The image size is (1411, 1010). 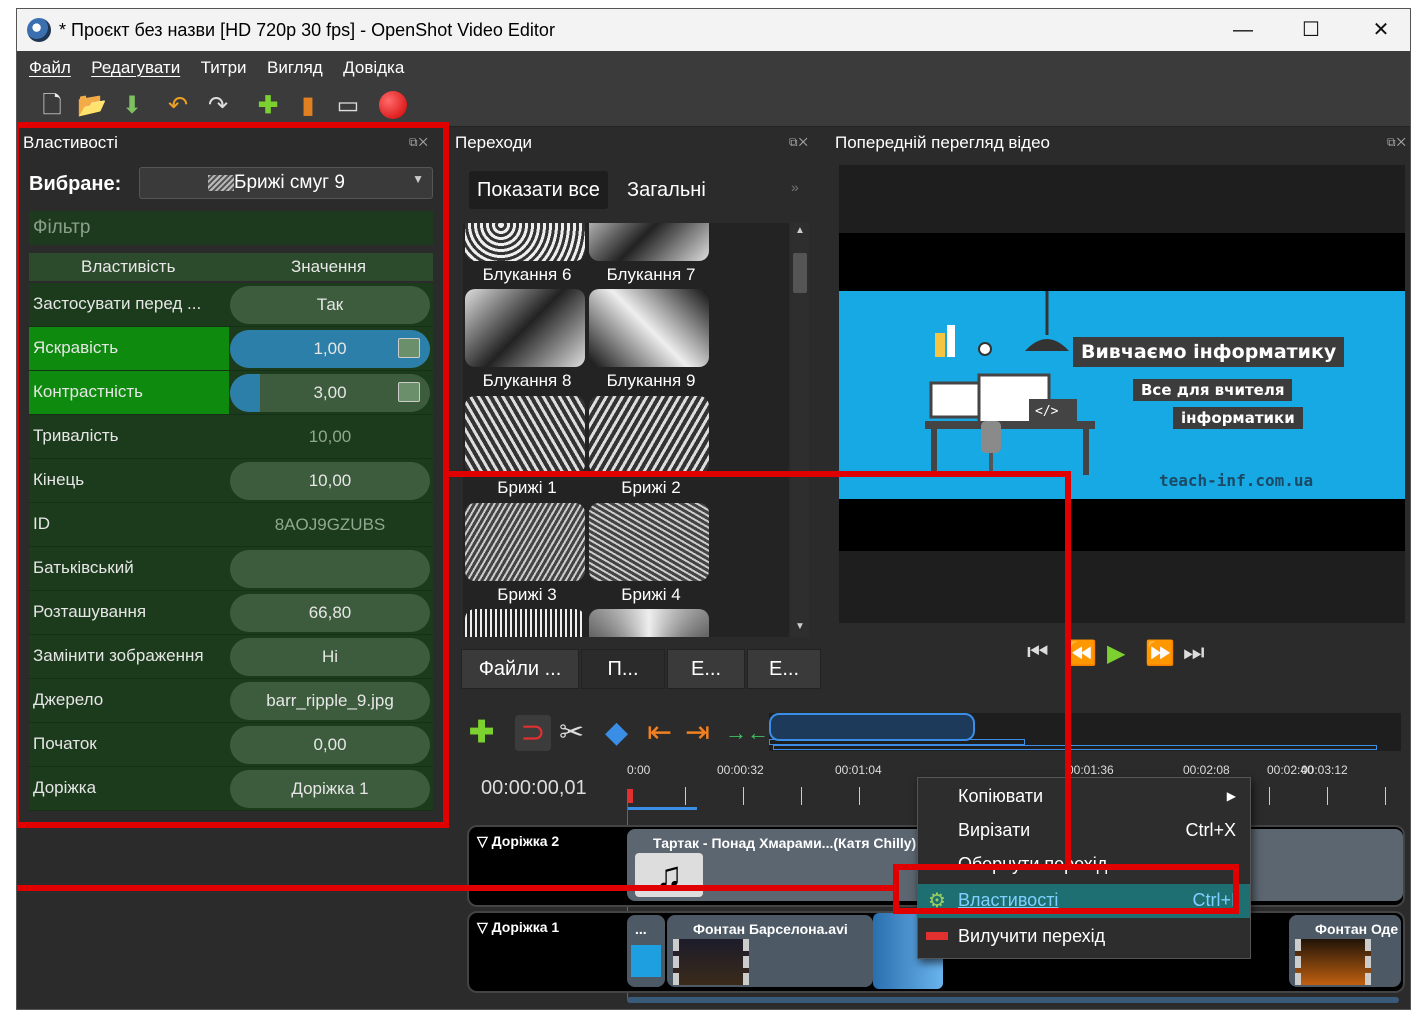 I want to click on property-value-cell: 3,00, so click(x=330, y=392).